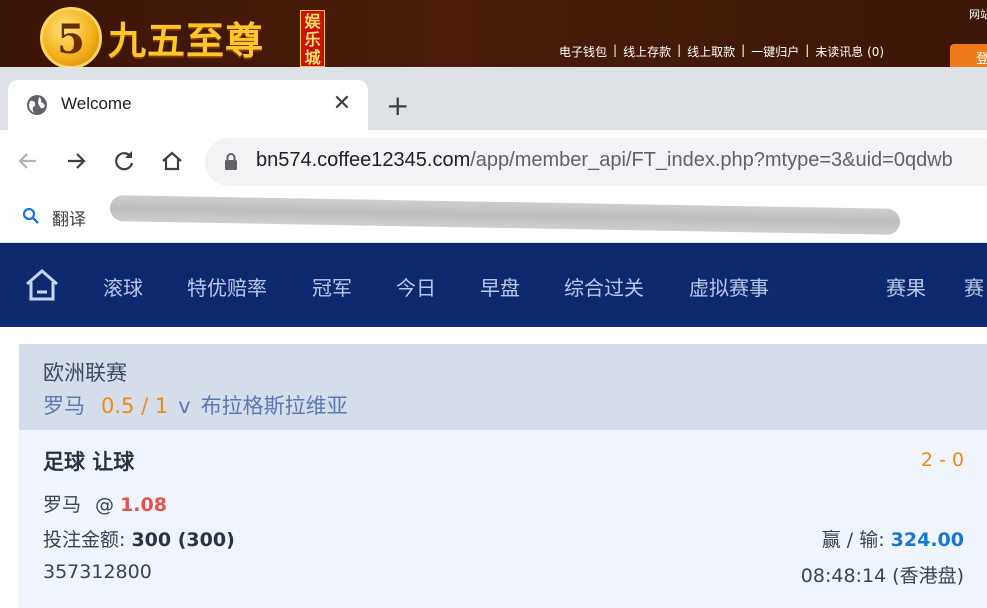 The height and width of the screenshot is (608, 987). Describe the element at coordinates (71, 39) in the screenshot. I see `logo-mark: 5` at that location.